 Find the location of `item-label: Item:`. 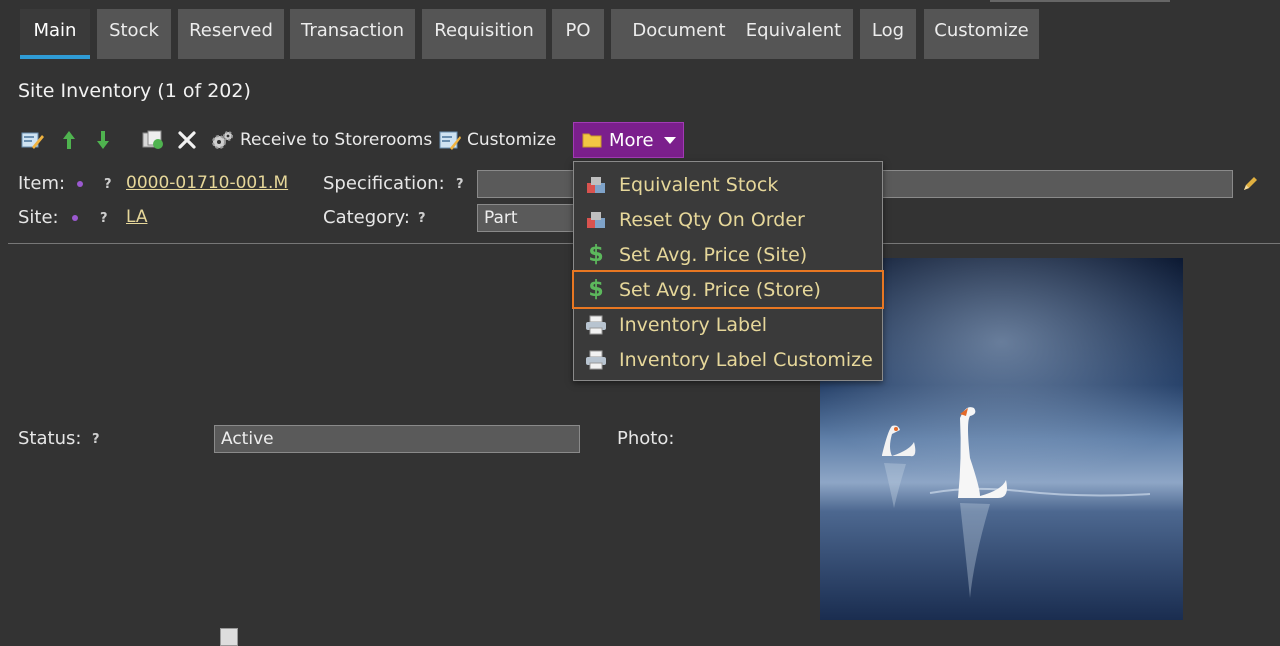

item-label: Item: is located at coordinates (42, 183).